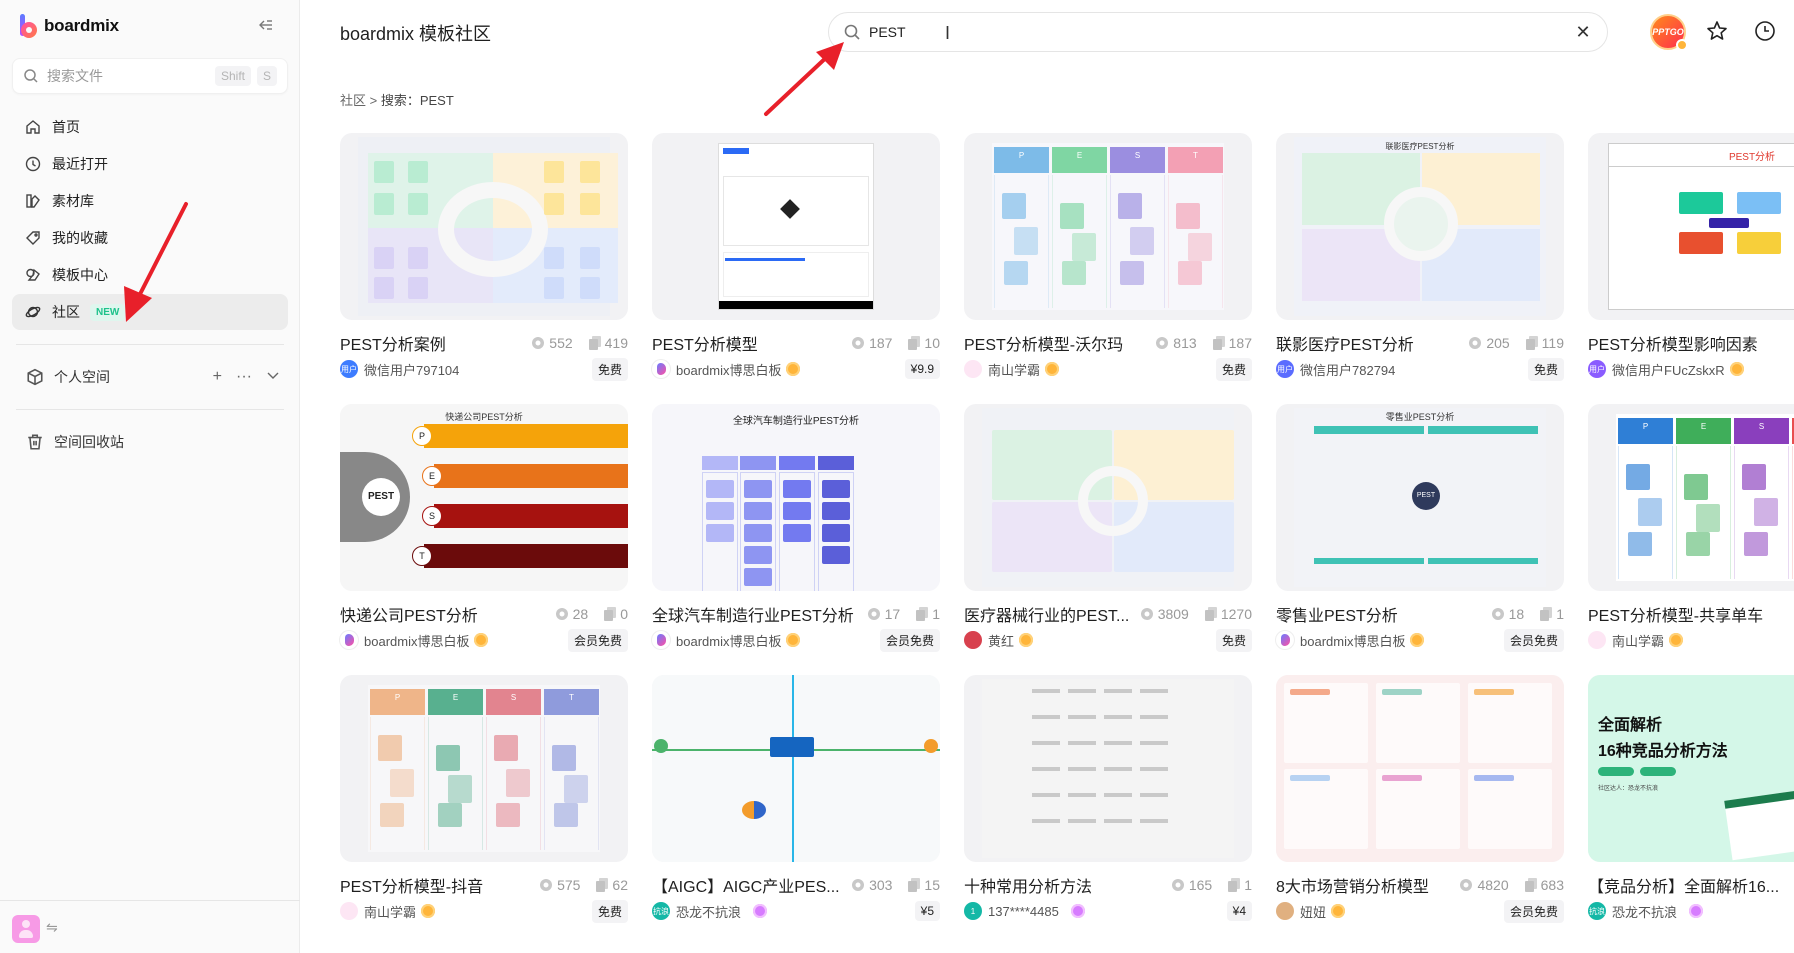 Image resolution: width=1794 pixels, height=953 pixels. Describe the element at coordinates (1766, 32) in the screenshot. I see `history-clock-icon` at that location.